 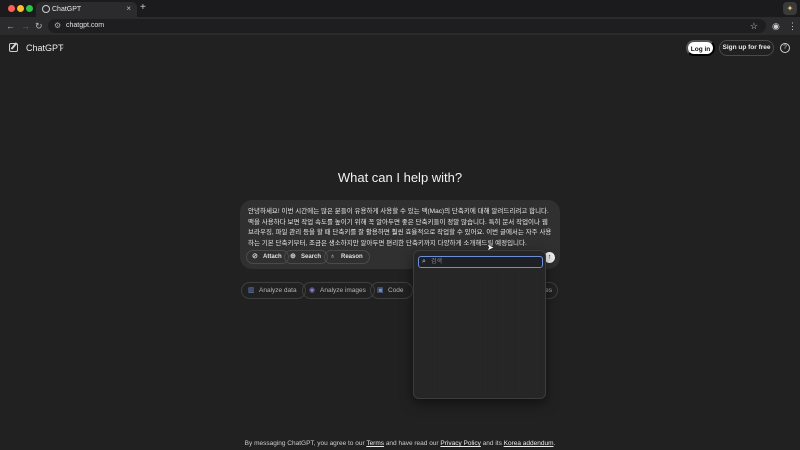 What do you see at coordinates (490, 247) in the screenshot?
I see `mouse-cursor-icon: ➤` at bounding box center [490, 247].